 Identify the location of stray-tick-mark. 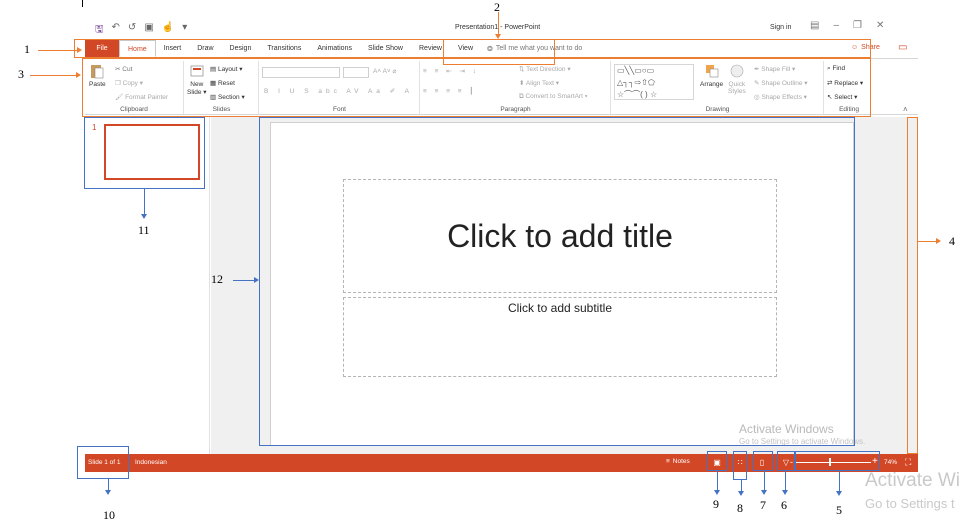
(82, 3).